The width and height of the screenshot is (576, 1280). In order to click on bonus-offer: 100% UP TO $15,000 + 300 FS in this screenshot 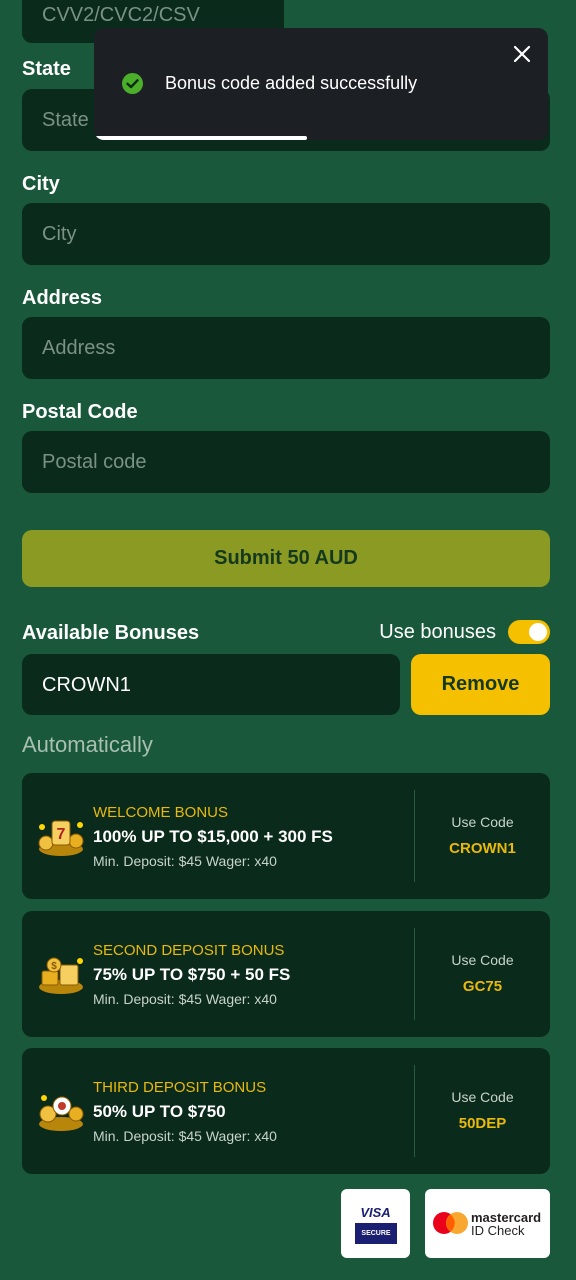, I will do `click(213, 836)`.